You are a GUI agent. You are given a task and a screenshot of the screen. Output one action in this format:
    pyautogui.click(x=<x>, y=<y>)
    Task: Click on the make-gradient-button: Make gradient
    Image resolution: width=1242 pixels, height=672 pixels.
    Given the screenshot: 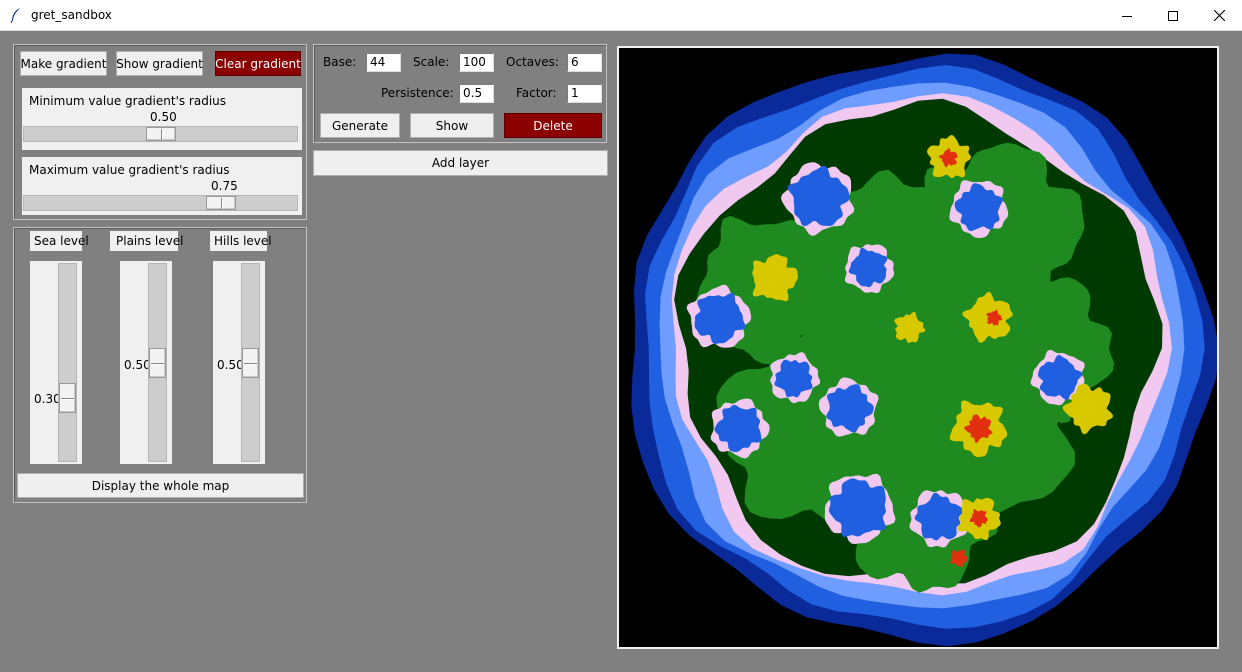 What is the action you would take?
    pyautogui.click(x=63, y=63)
    